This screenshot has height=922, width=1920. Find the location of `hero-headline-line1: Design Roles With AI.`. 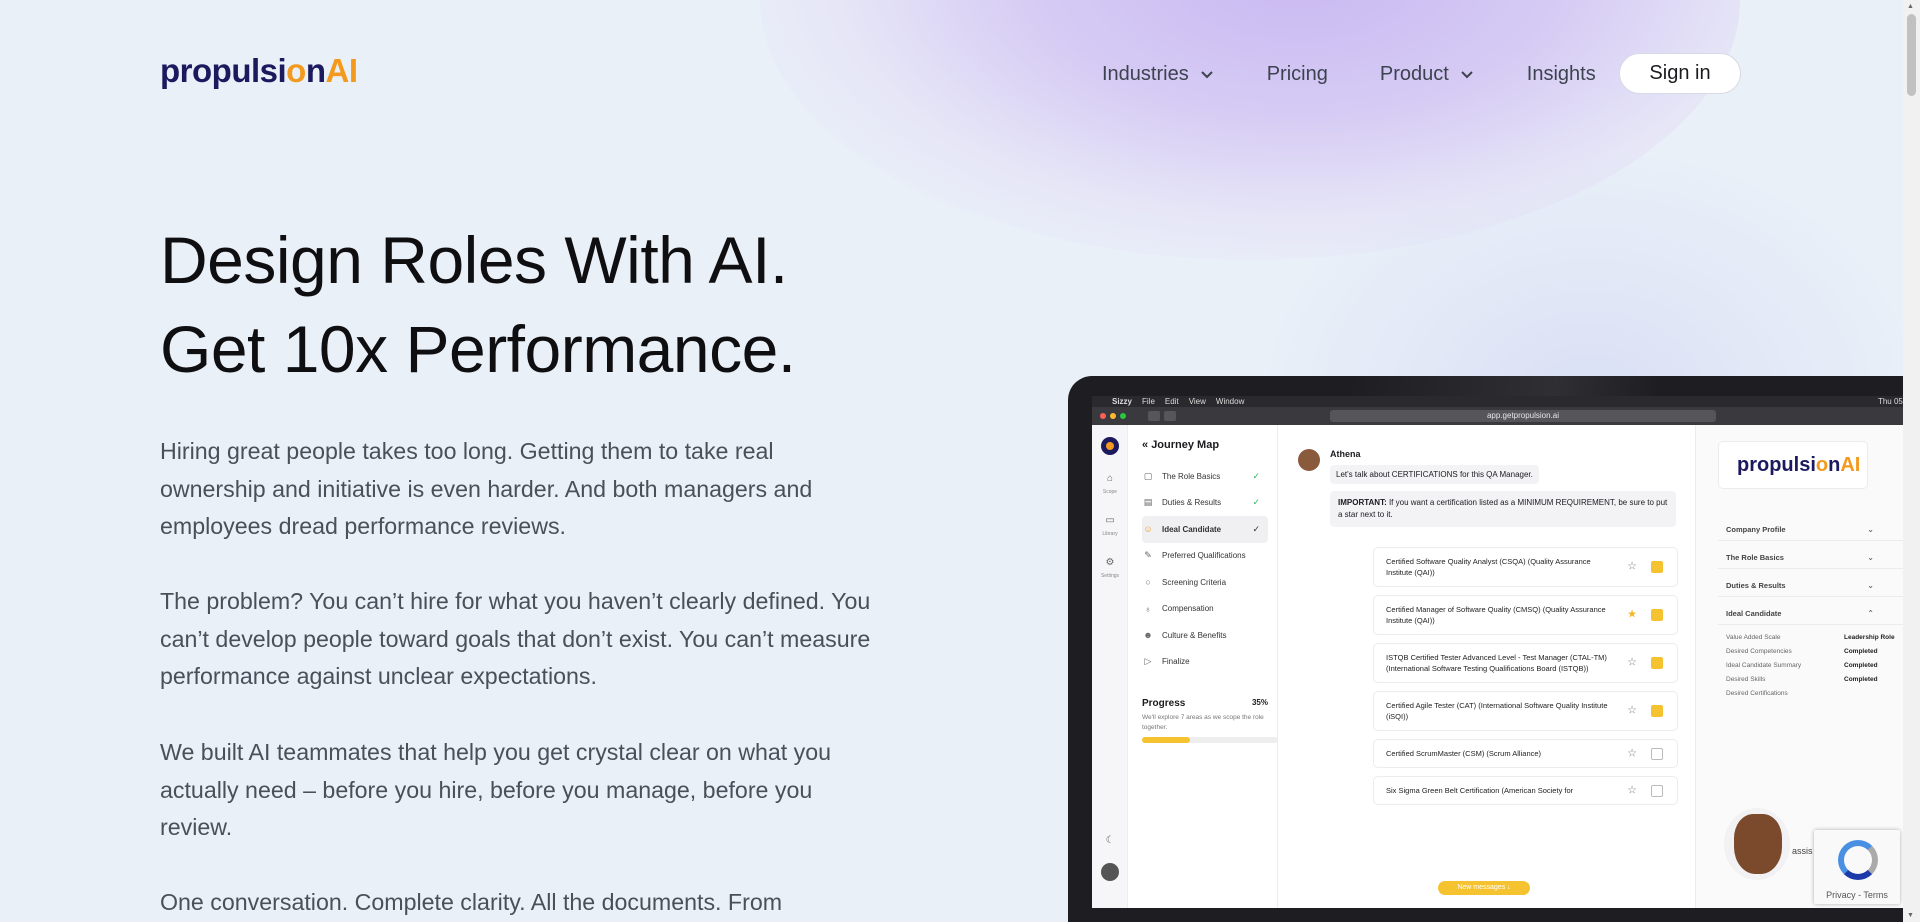

hero-headline-line1: Design Roles With AI. is located at coordinates (474, 260).